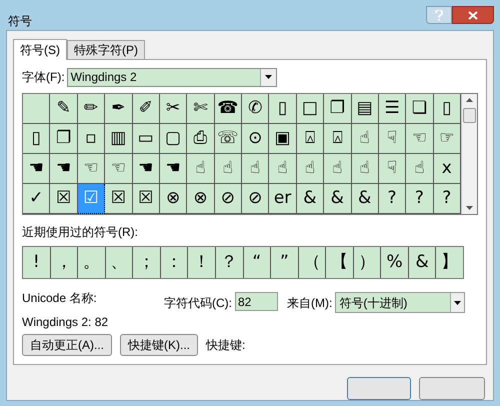 The width and height of the screenshot is (500, 406). Describe the element at coordinates (19, 21) in the screenshot. I see `window-title: 符号` at that location.